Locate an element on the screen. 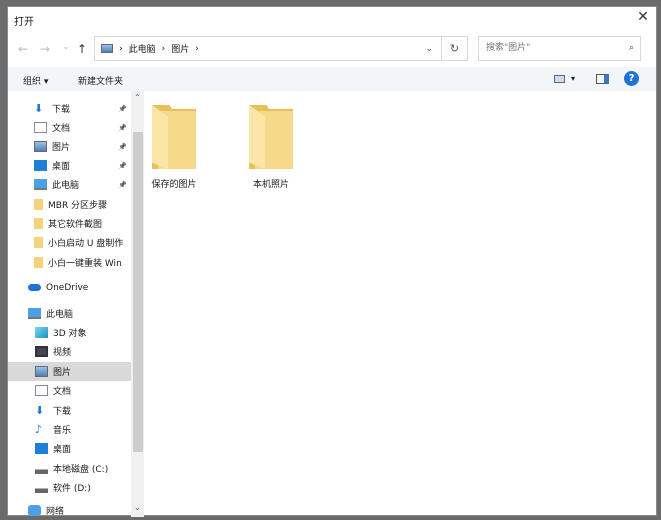  sidebar-item: 文档 is located at coordinates (69, 390).